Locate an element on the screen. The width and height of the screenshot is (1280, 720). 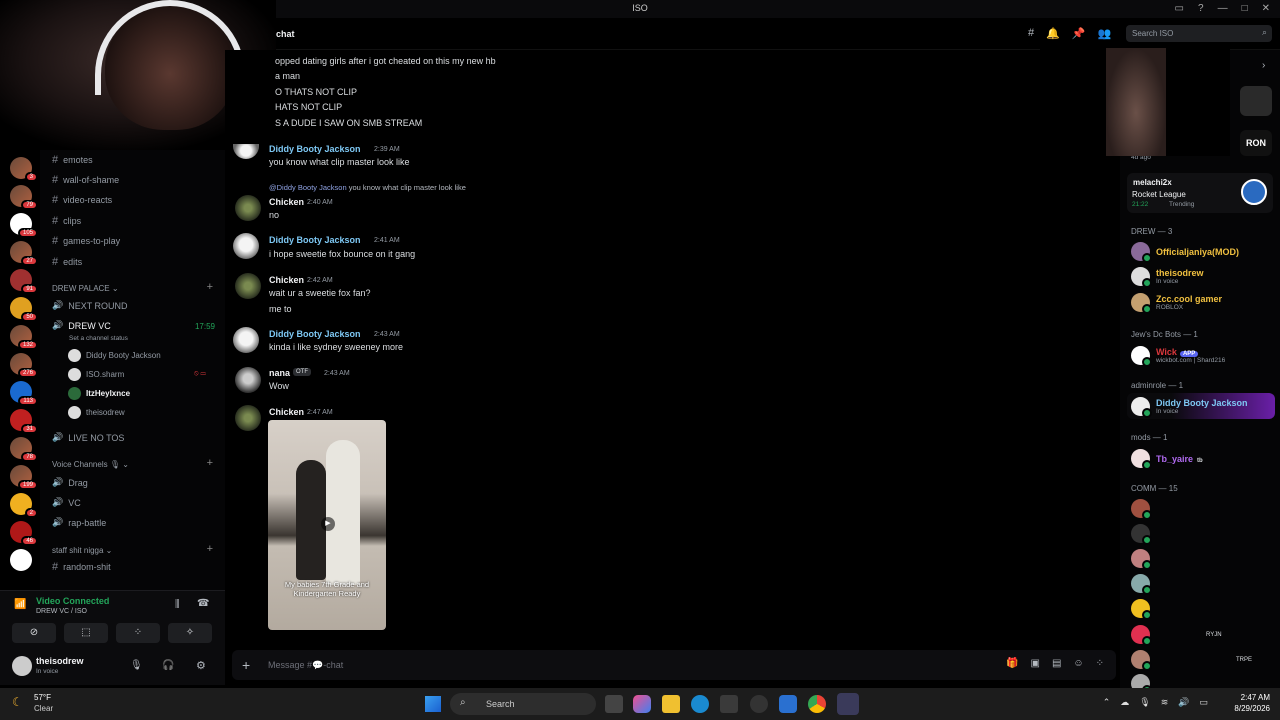
pin-icon: 📌 is located at coordinates (1079, 33).